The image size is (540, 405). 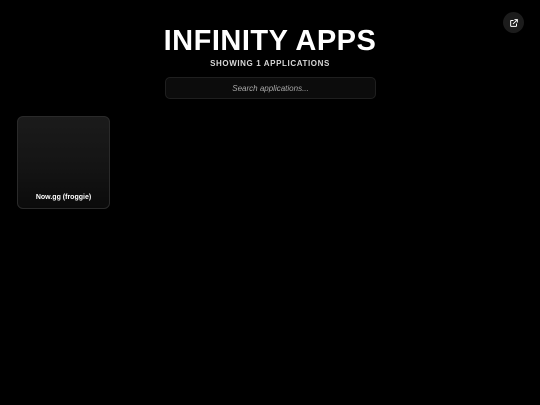 What do you see at coordinates (270, 41) in the screenshot?
I see `page-title: INFINITY APPS` at bounding box center [270, 41].